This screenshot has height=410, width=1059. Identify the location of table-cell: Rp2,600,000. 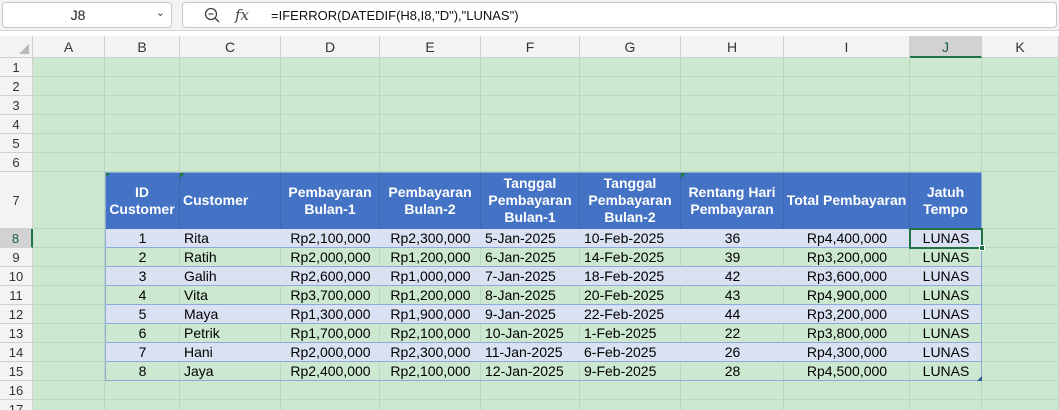
(330, 276).